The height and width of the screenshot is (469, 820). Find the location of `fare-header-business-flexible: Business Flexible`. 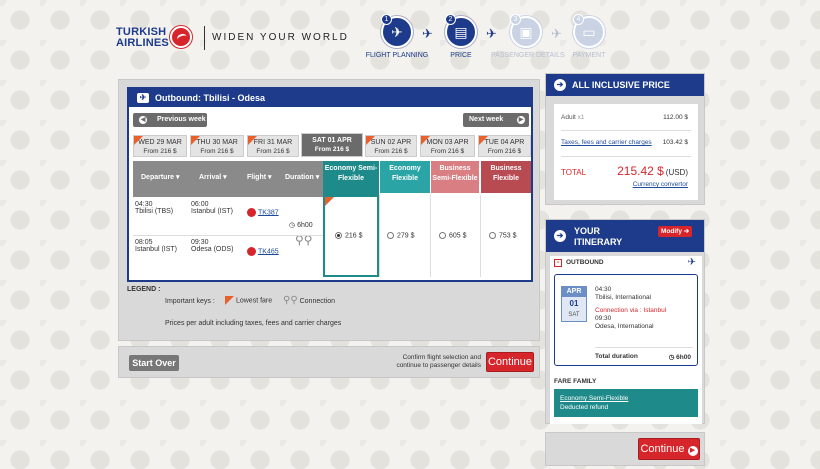

fare-header-business-flexible: Business Flexible is located at coordinates (506, 177).